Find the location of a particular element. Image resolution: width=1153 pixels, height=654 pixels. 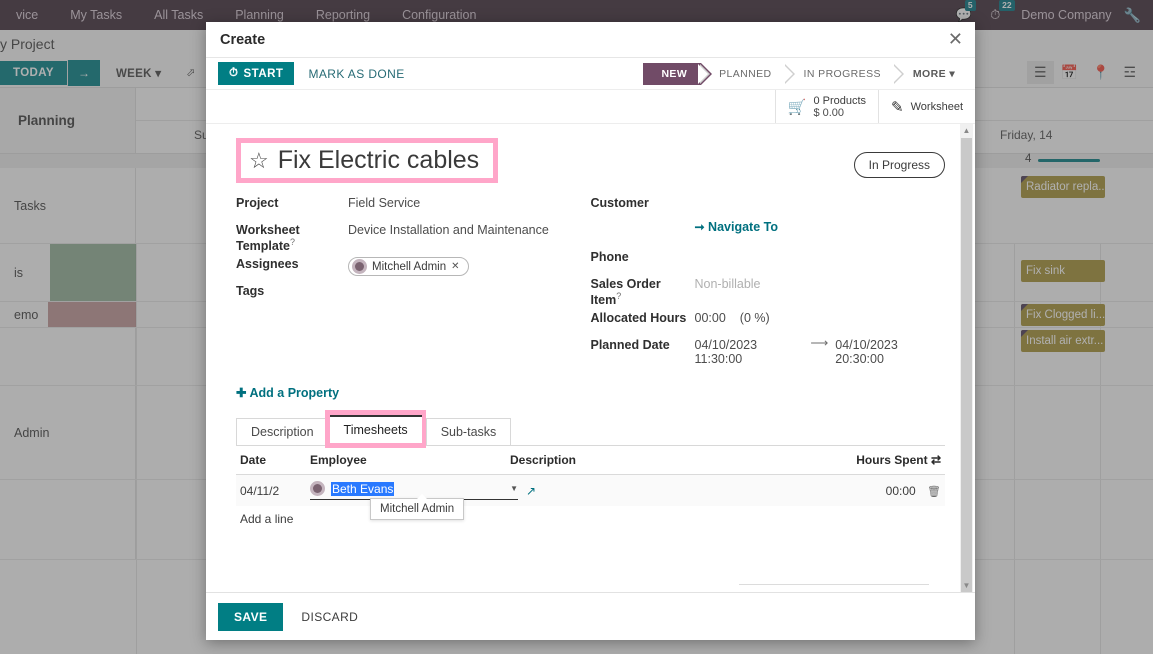

cell-hours-spent: 00:00 🗑 is located at coordinates (880, 490).